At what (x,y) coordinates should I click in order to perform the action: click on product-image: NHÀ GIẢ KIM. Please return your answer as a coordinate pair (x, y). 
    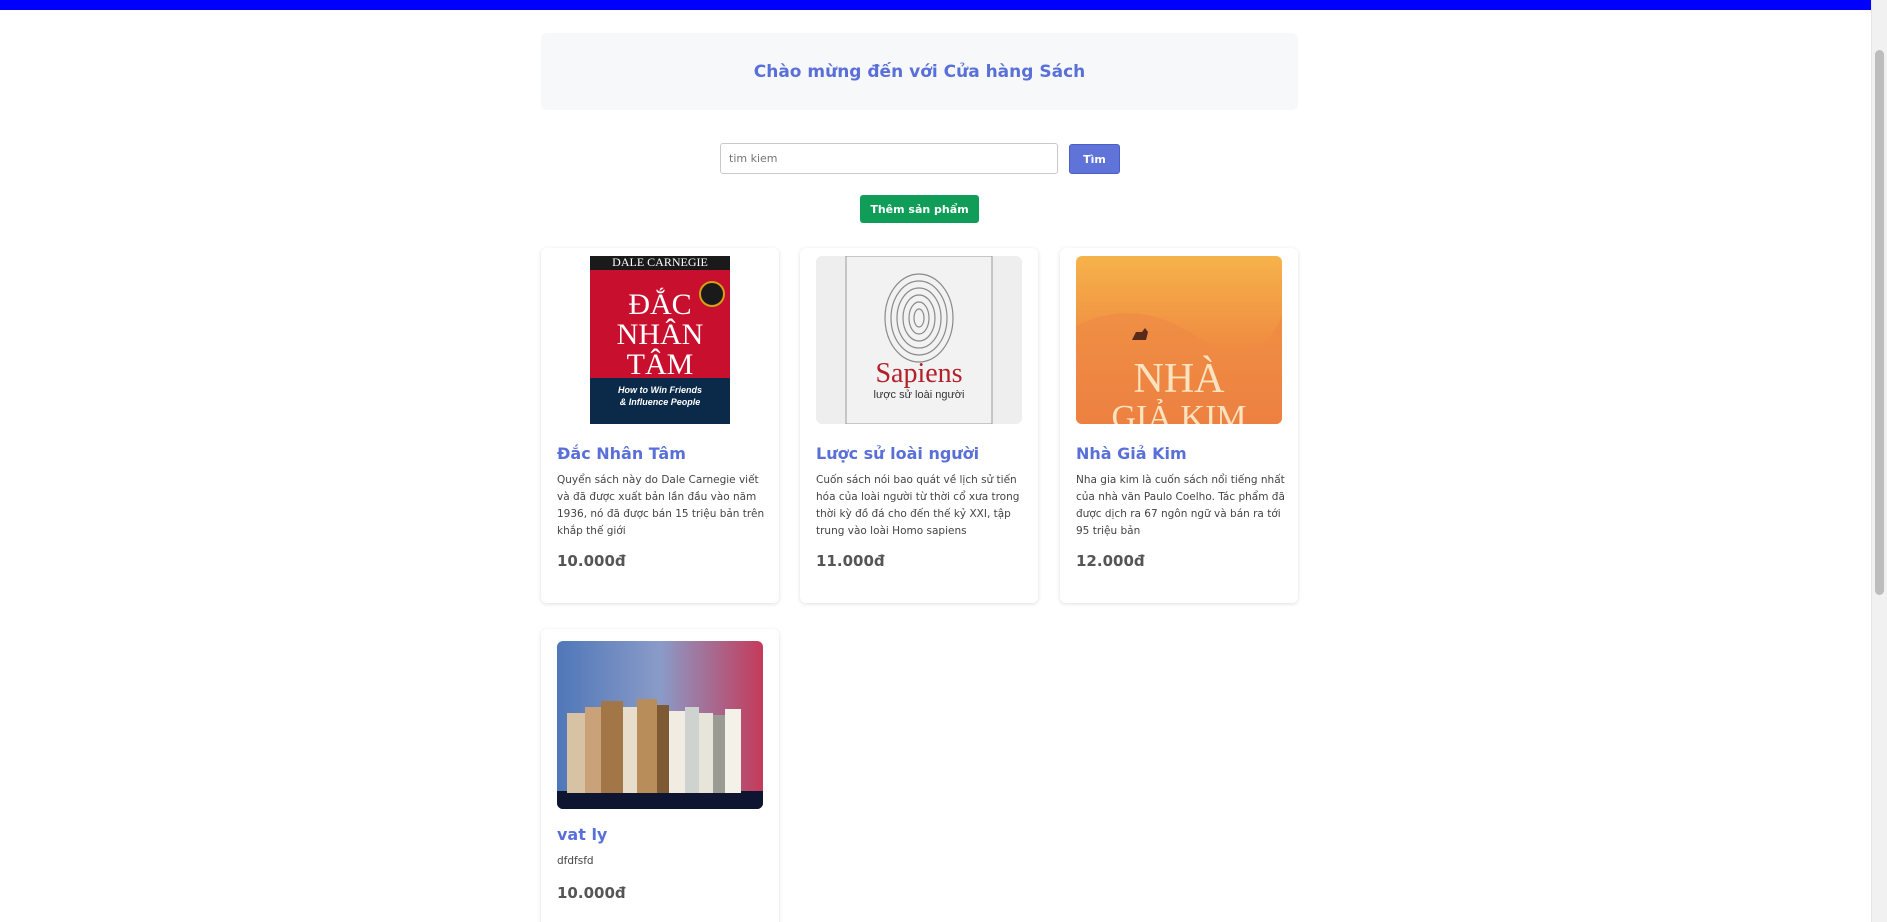
    Looking at the image, I should click on (1179, 340).